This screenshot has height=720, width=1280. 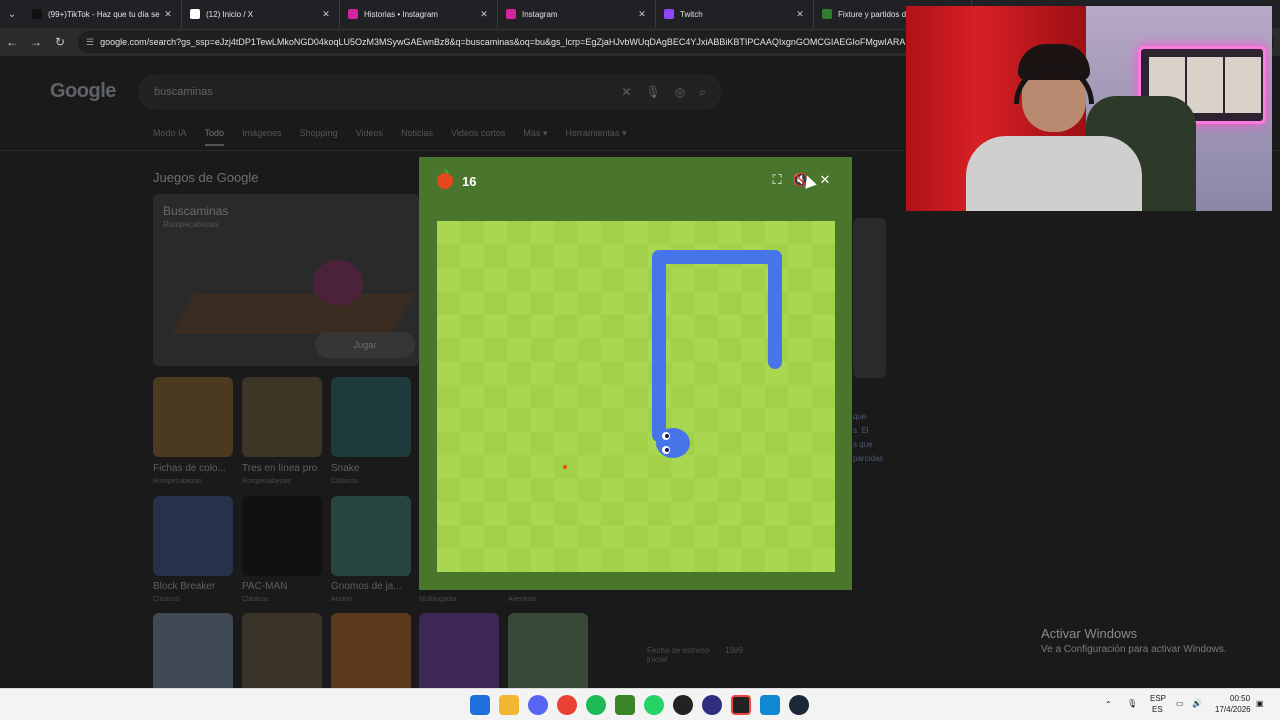 What do you see at coordinates (480, 705) in the screenshot?
I see `start-icon` at bounding box center [480, 705].